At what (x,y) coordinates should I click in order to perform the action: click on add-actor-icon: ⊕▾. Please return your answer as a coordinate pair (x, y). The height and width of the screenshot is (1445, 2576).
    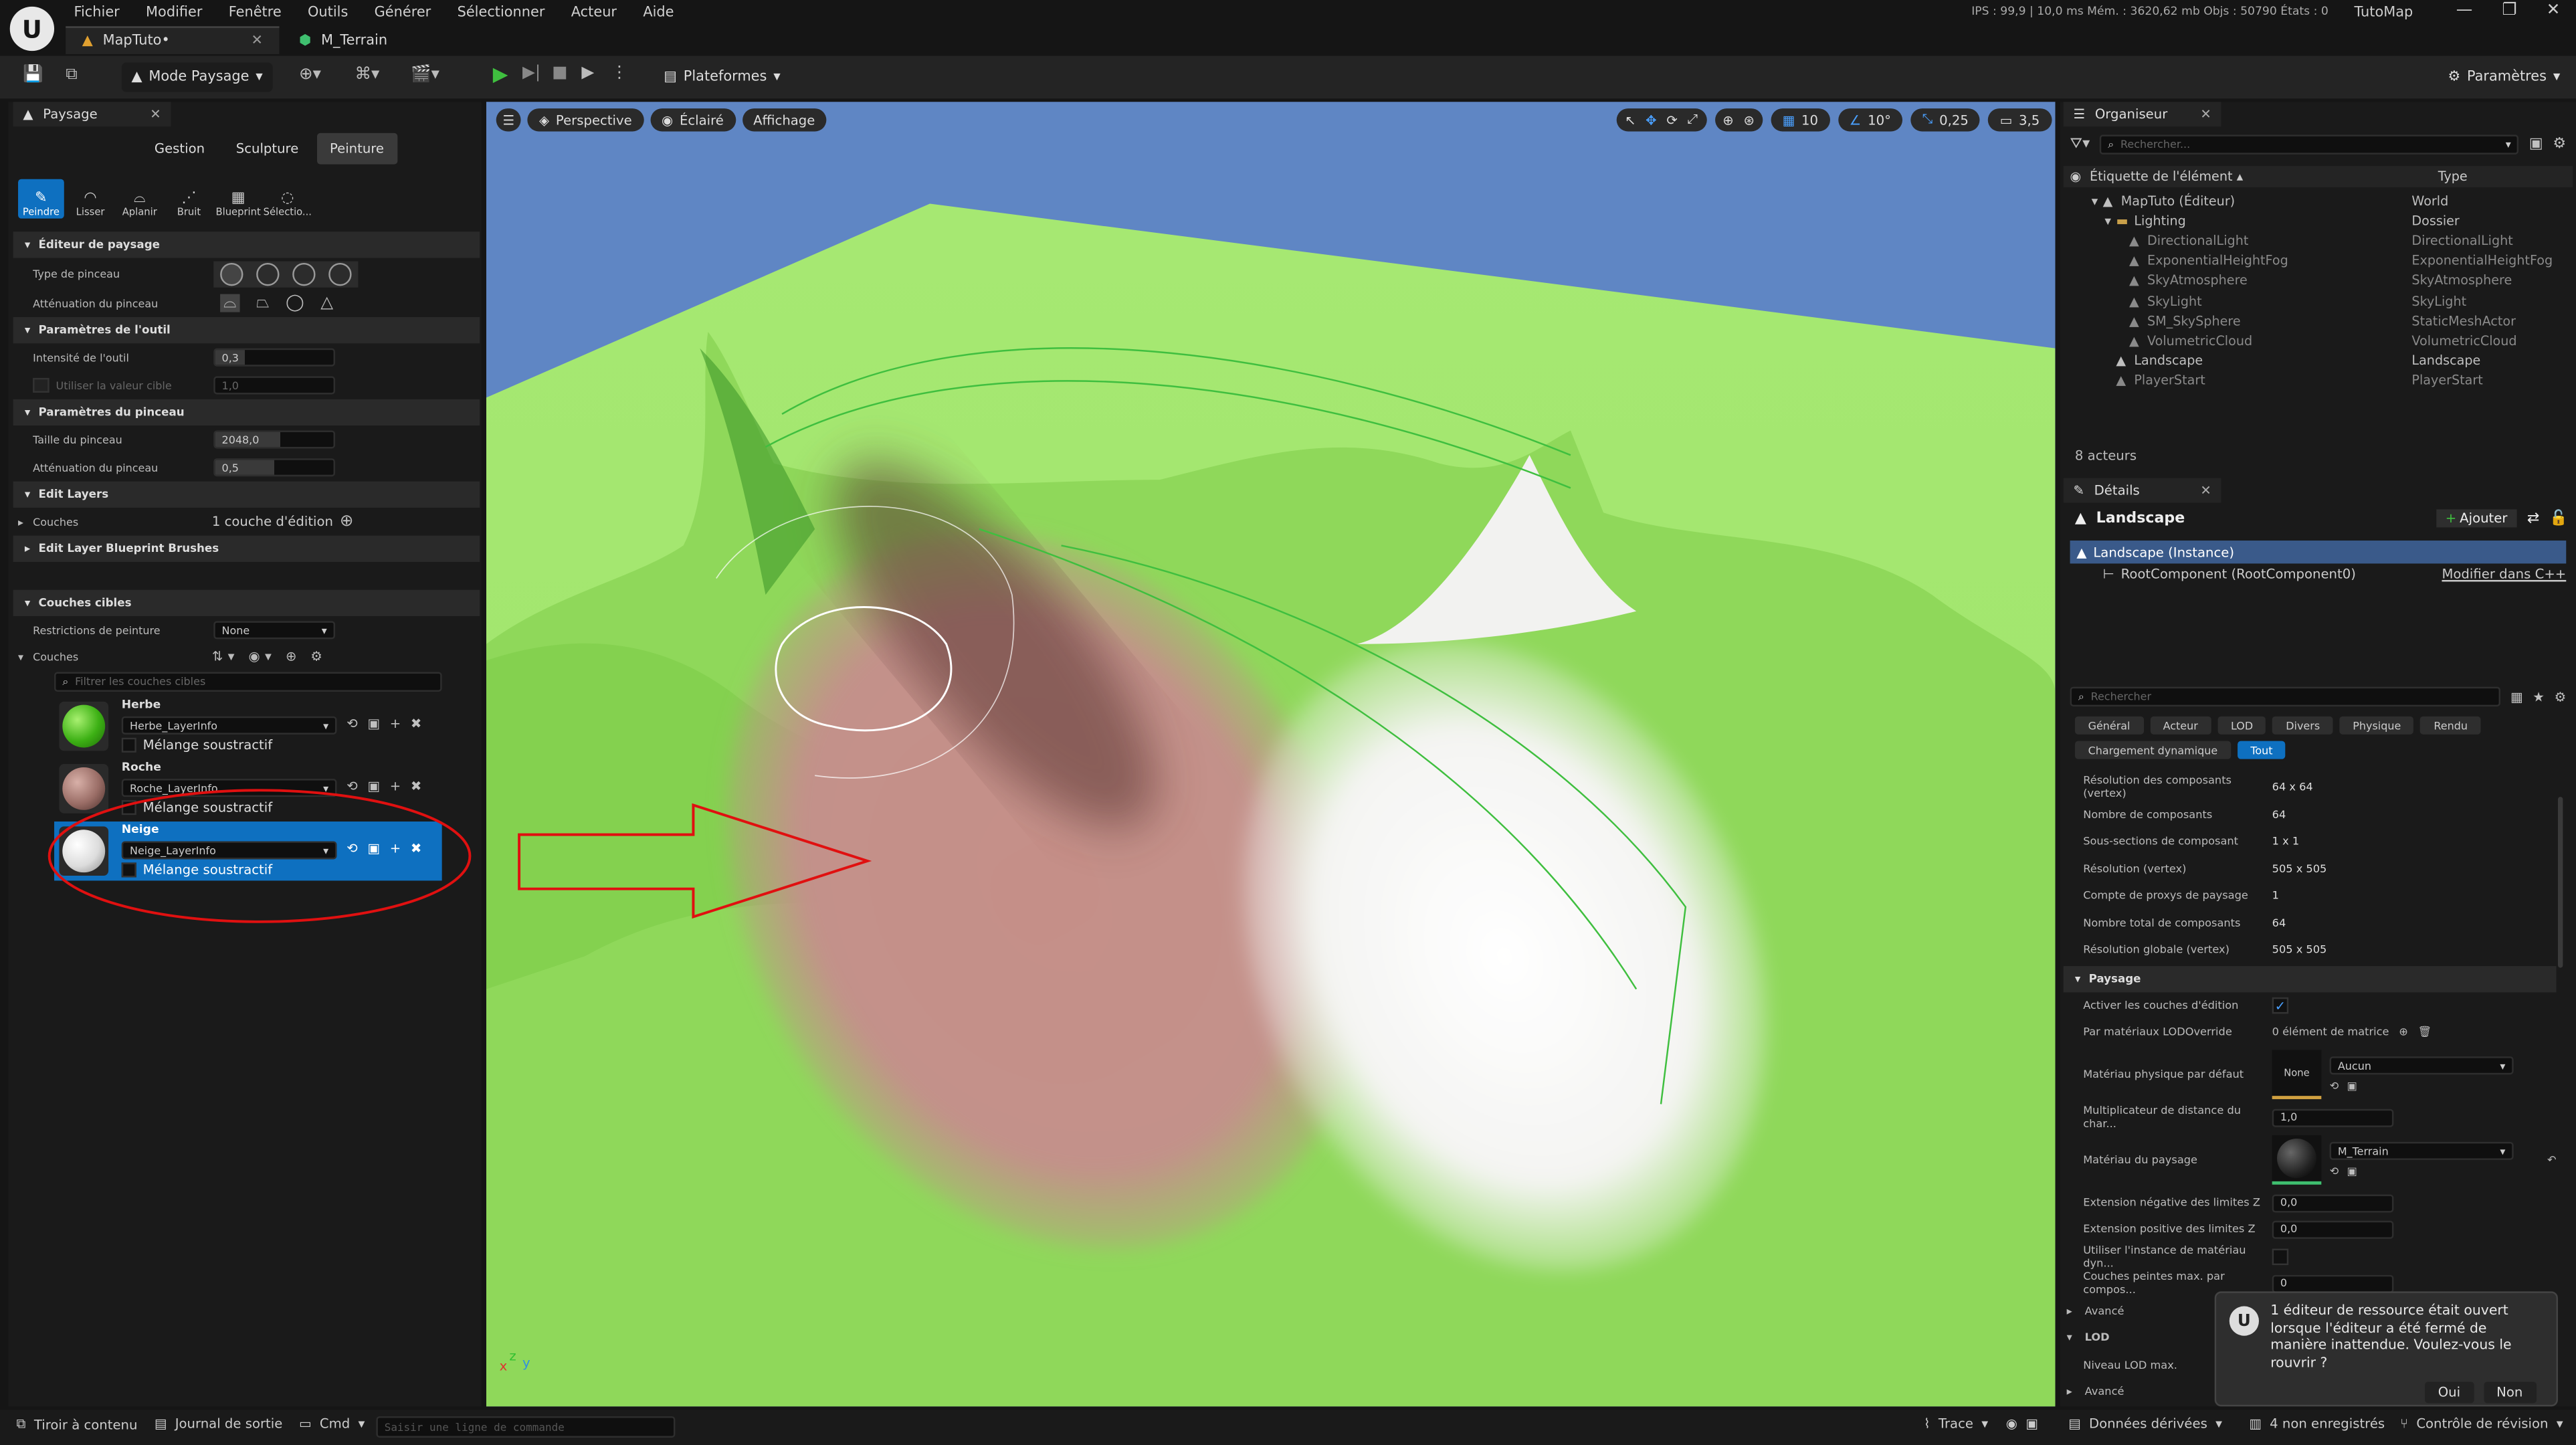
    Looking at the image, I should click on (310, 75).